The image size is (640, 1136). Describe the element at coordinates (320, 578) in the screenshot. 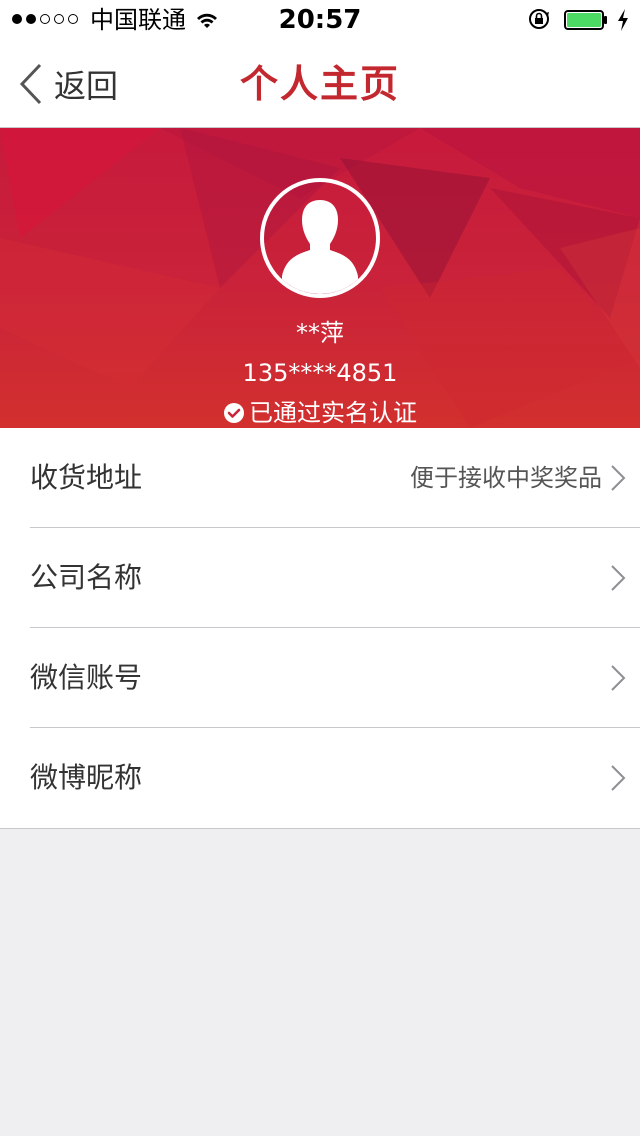

I see `list-item-company-name: 公司名称` at that location.